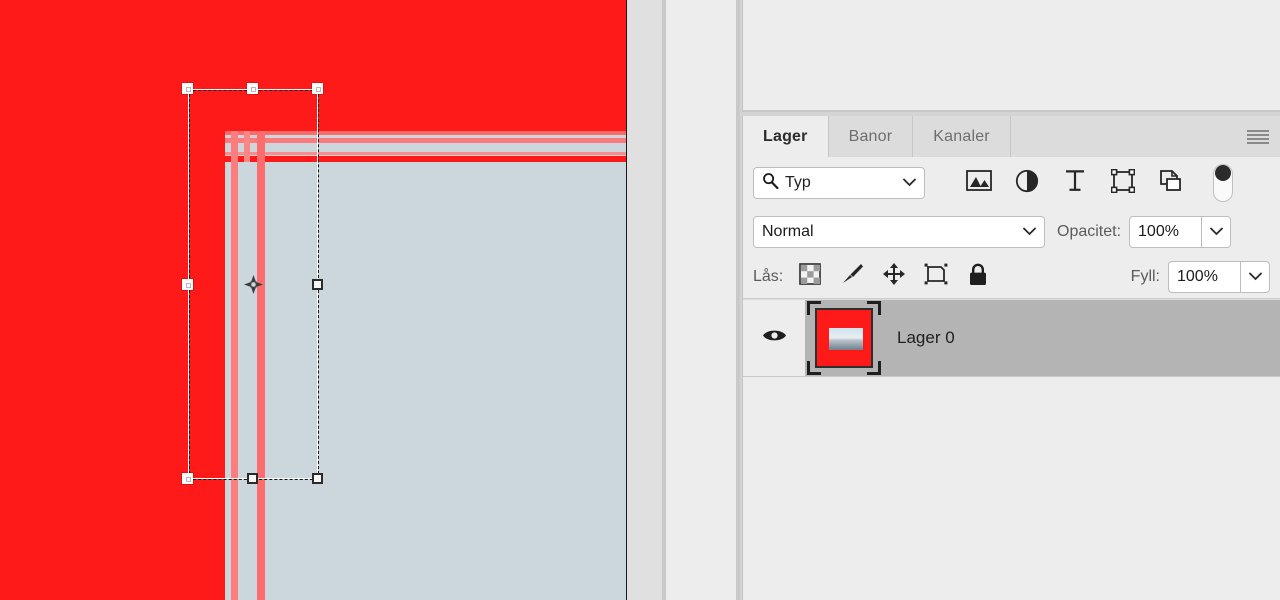 The width and height of the screenshot is (1280, 600). I want to click on lock-all-button, so click(978, 277).